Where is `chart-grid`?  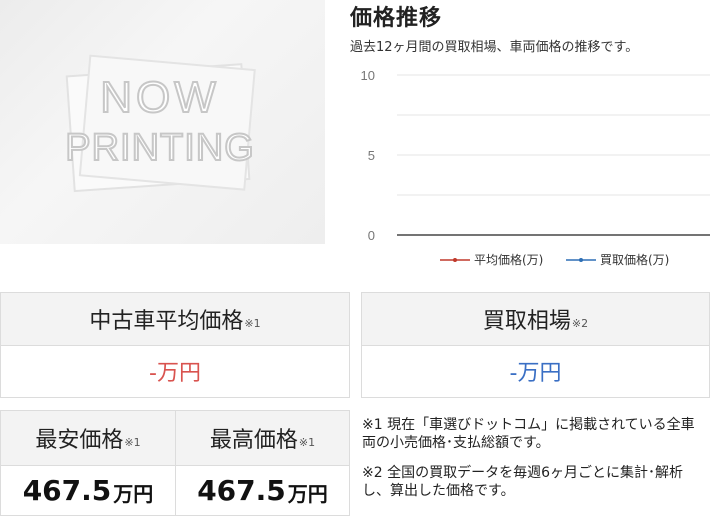
chart-grid is located at coordinates (553, 155).